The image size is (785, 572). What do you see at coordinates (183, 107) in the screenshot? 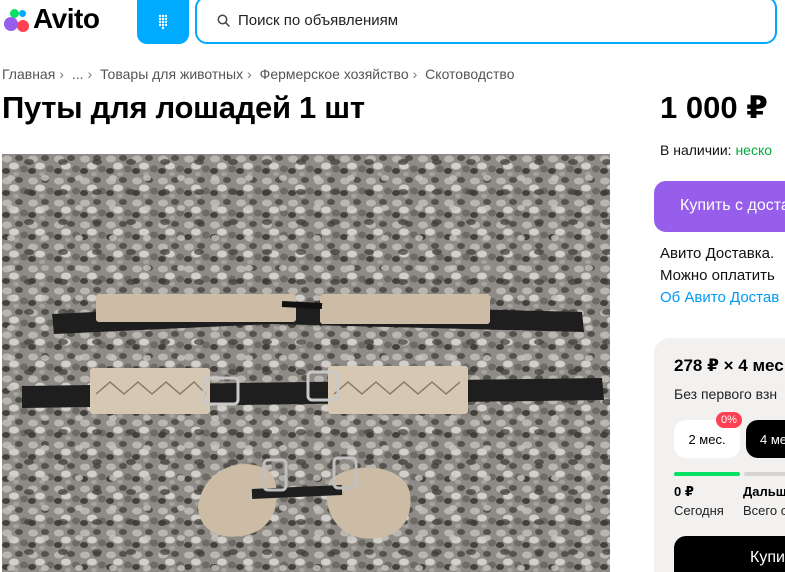
I see `page-title: Путы для лошадей 1 шт` at bounding box center [183, 107].